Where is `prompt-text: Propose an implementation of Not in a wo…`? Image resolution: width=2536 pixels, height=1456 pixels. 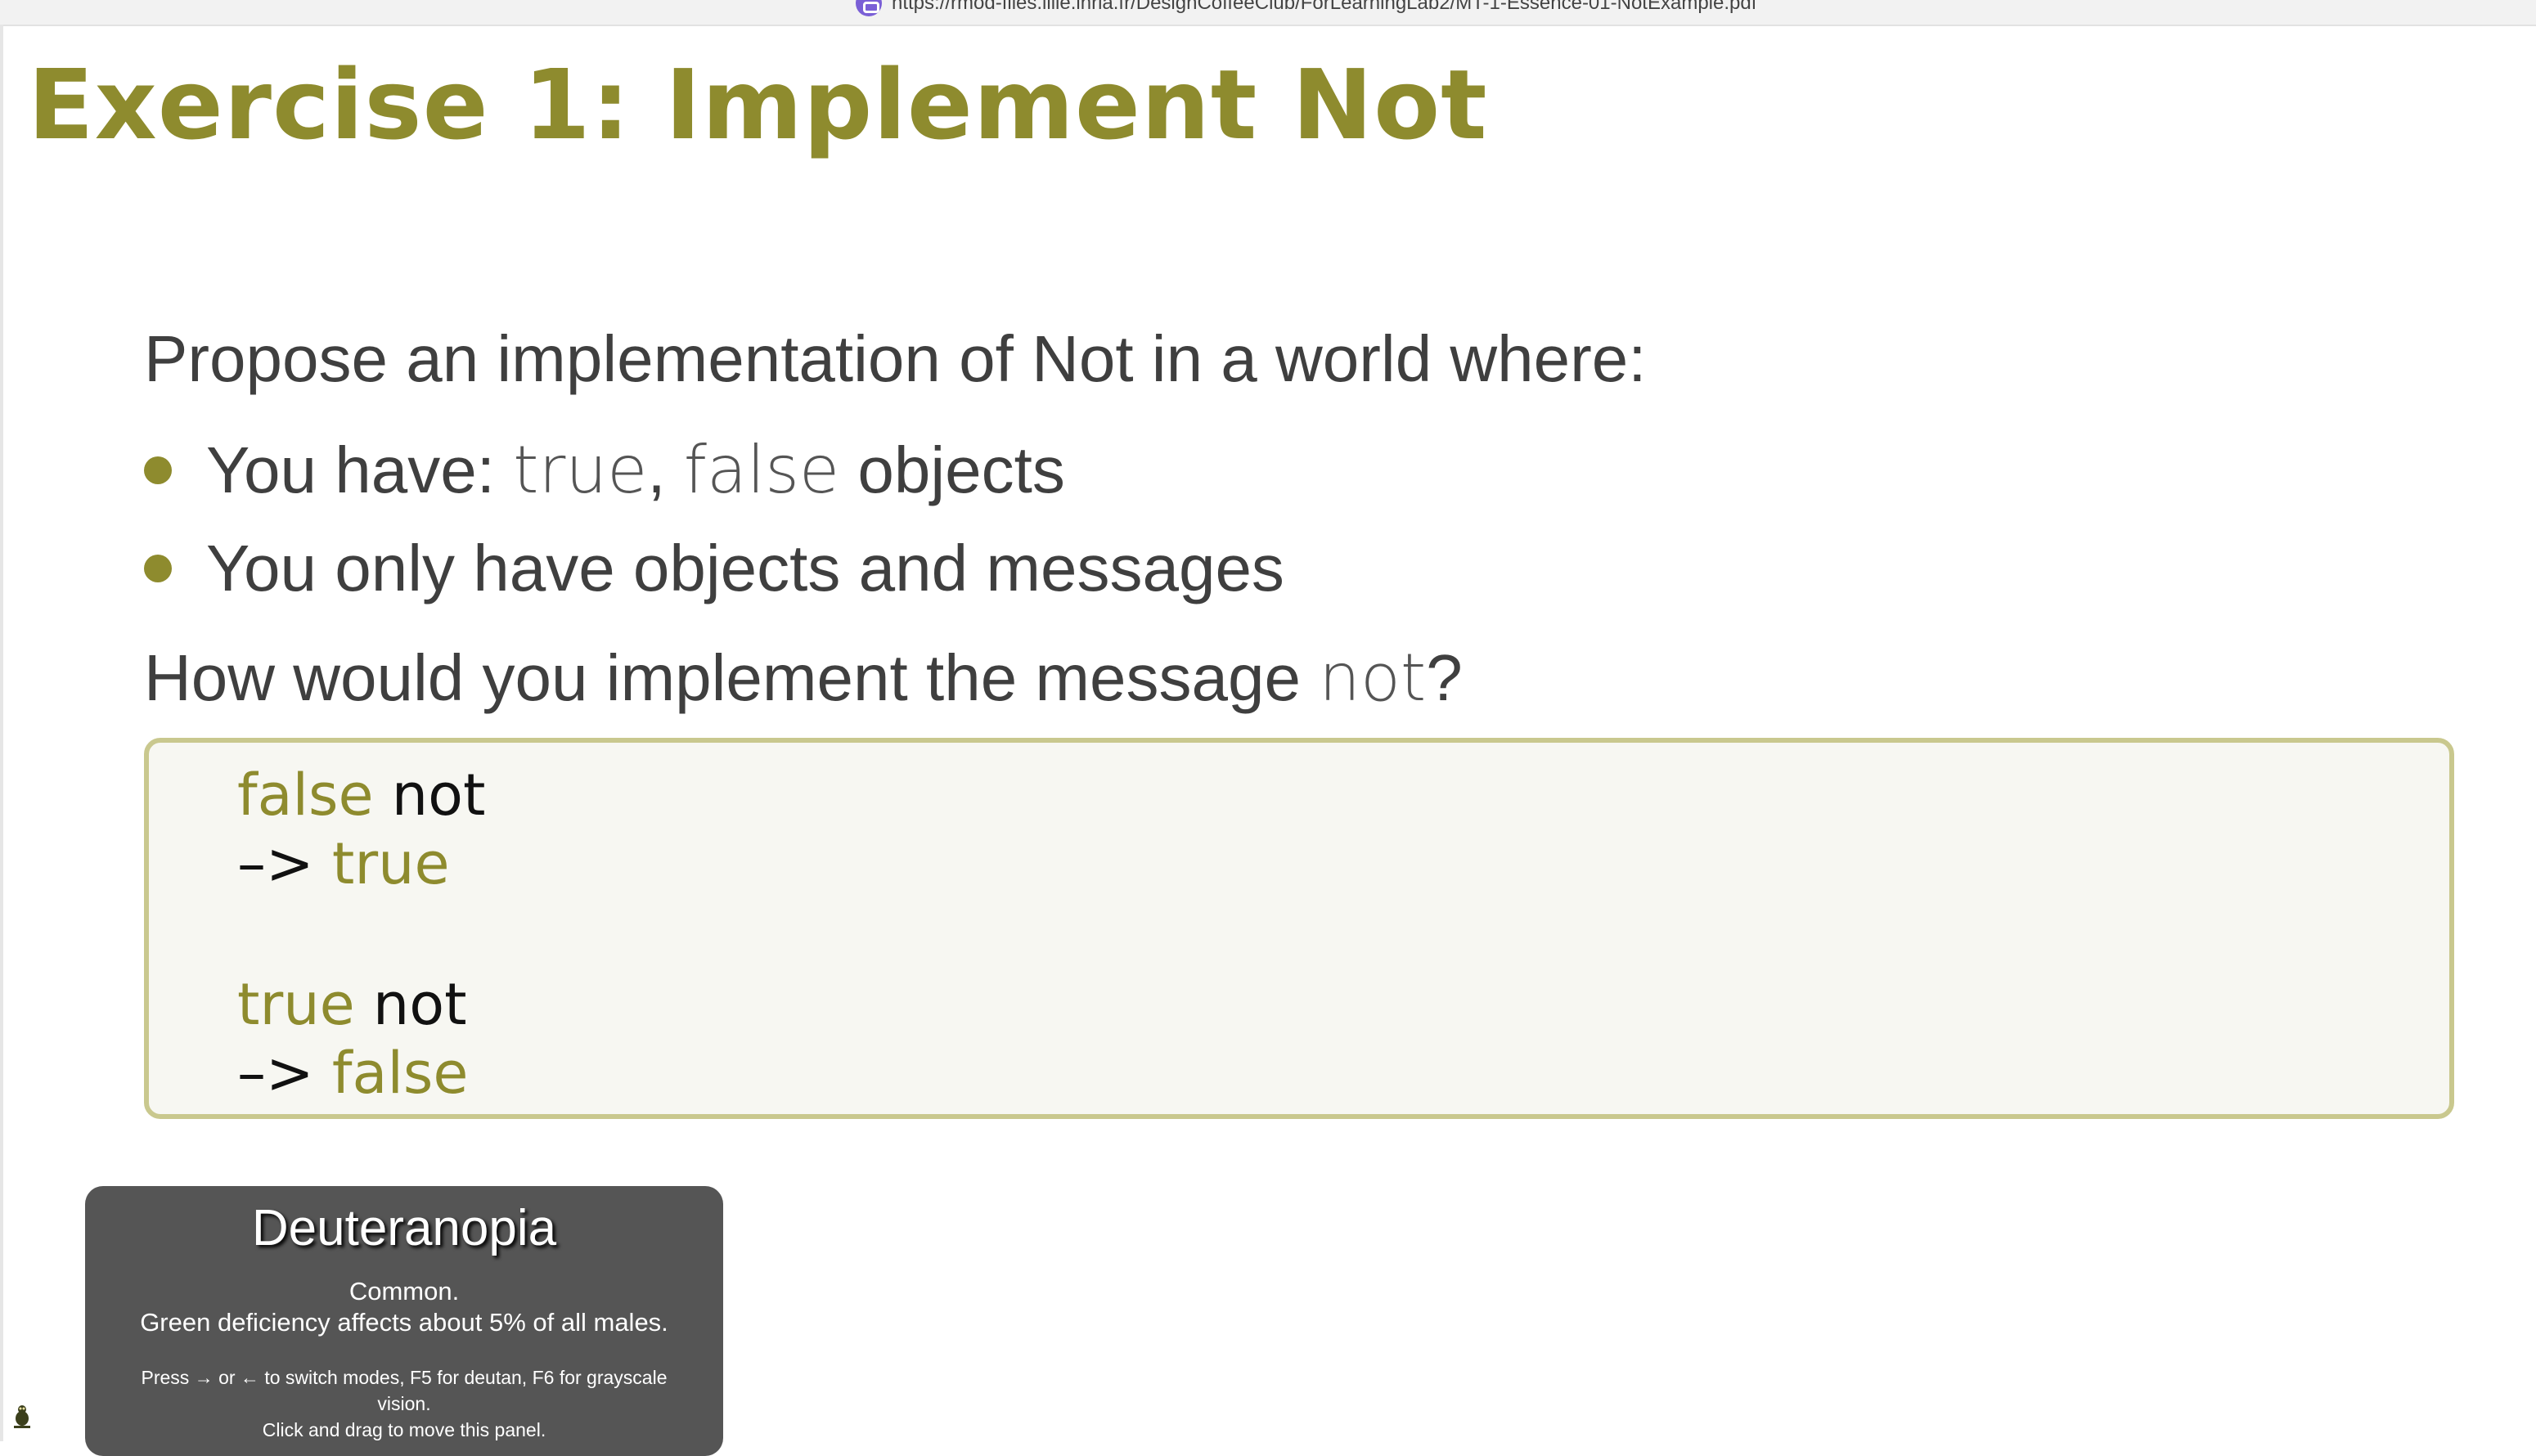 prompt-text: Propose an implementation of Not in a wo… is located at coordinates (896, 358).